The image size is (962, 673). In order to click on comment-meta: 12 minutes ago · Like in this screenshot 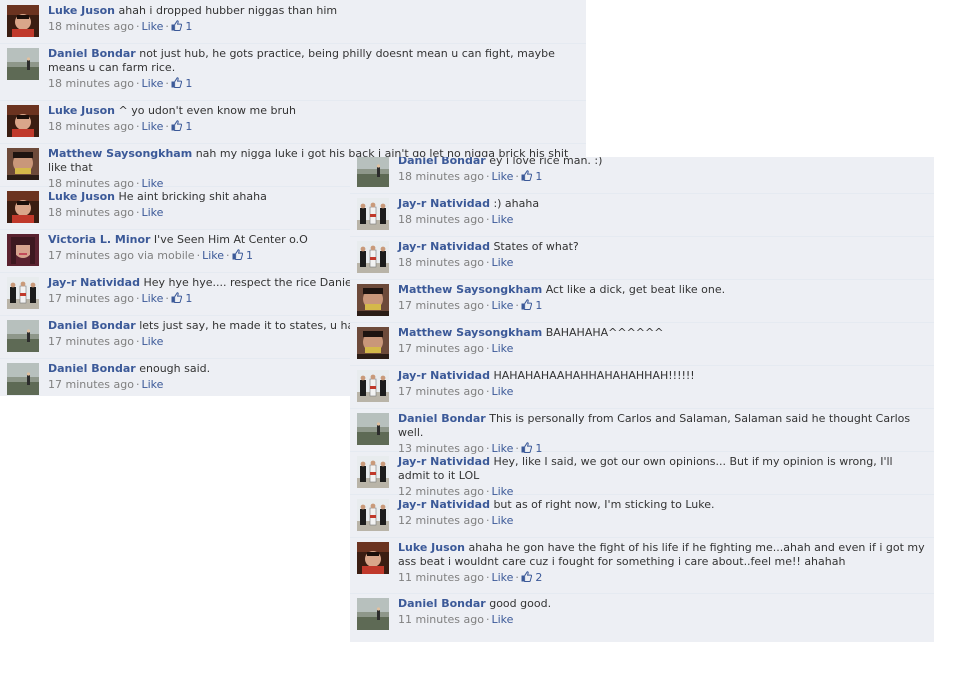, I will do `click(662, 521)`.